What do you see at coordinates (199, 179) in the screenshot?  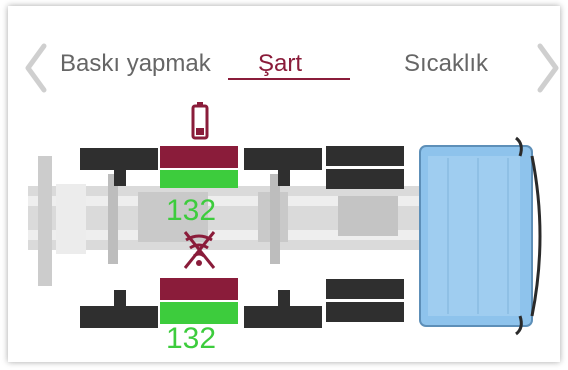 I see `tire-axle2-top-ok` at bounding box center [199, 179].